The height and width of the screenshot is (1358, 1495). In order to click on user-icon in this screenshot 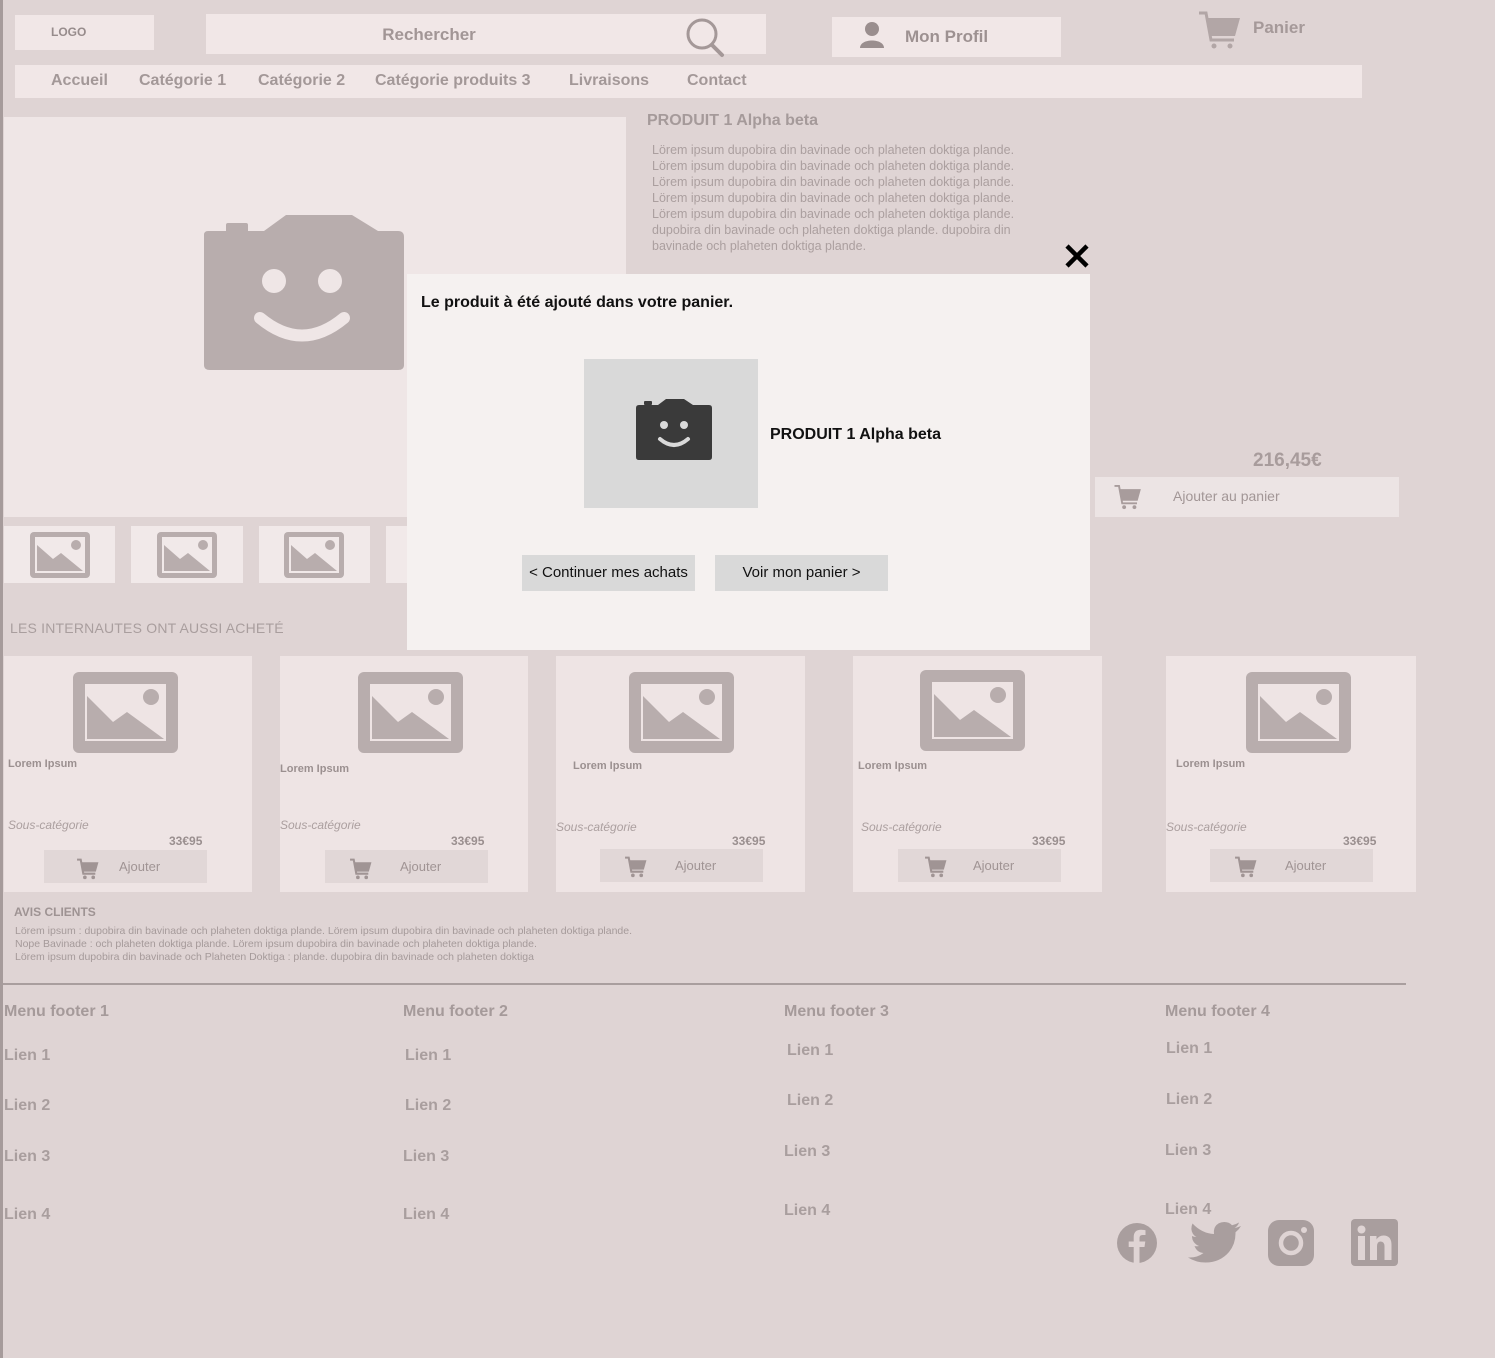, I will do `click(872, 35)`.